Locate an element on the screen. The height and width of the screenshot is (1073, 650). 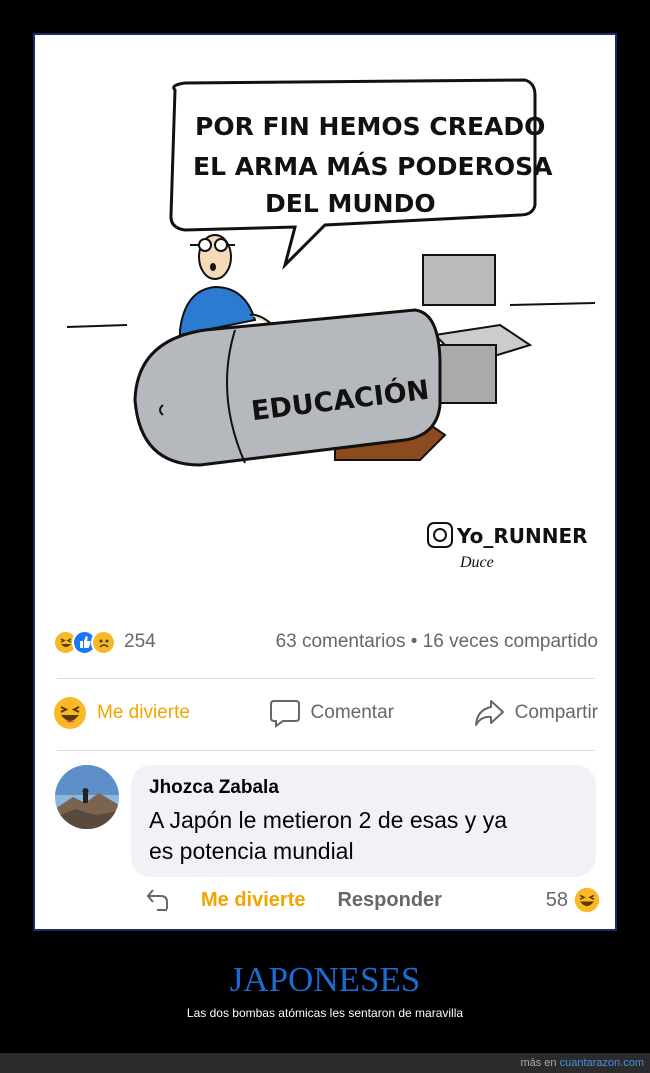
react-button: Me divierte is located at coordinates (121, 713).